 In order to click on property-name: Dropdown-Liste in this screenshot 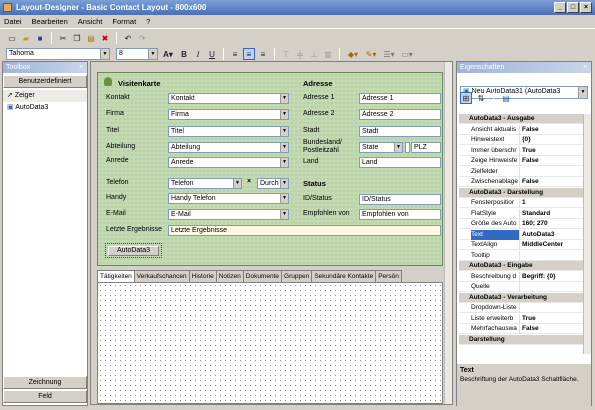, I will do `click(495, 308)`.